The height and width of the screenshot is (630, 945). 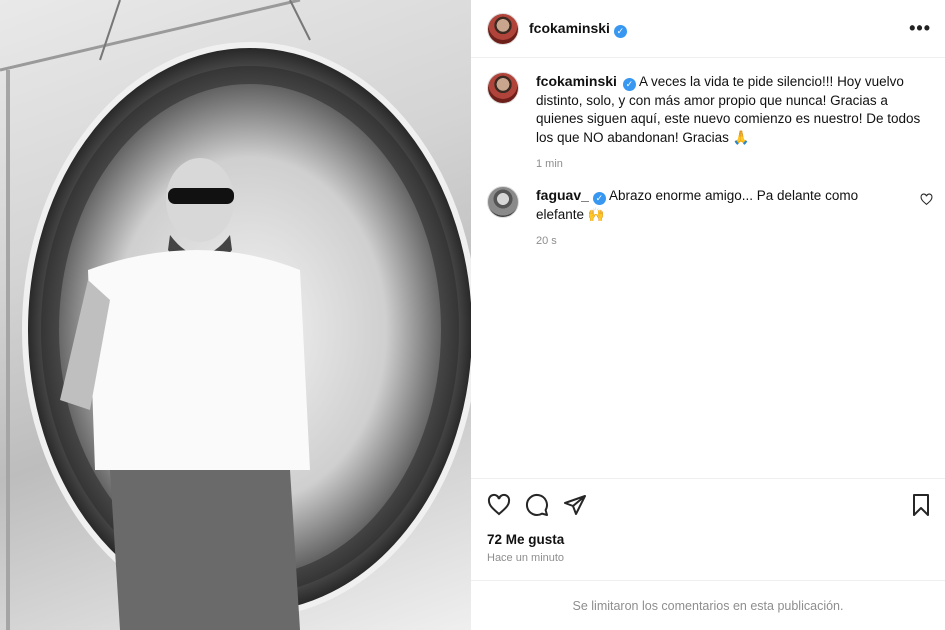 I want to click on caption-time: 1 min, so click(x=731, y=164).